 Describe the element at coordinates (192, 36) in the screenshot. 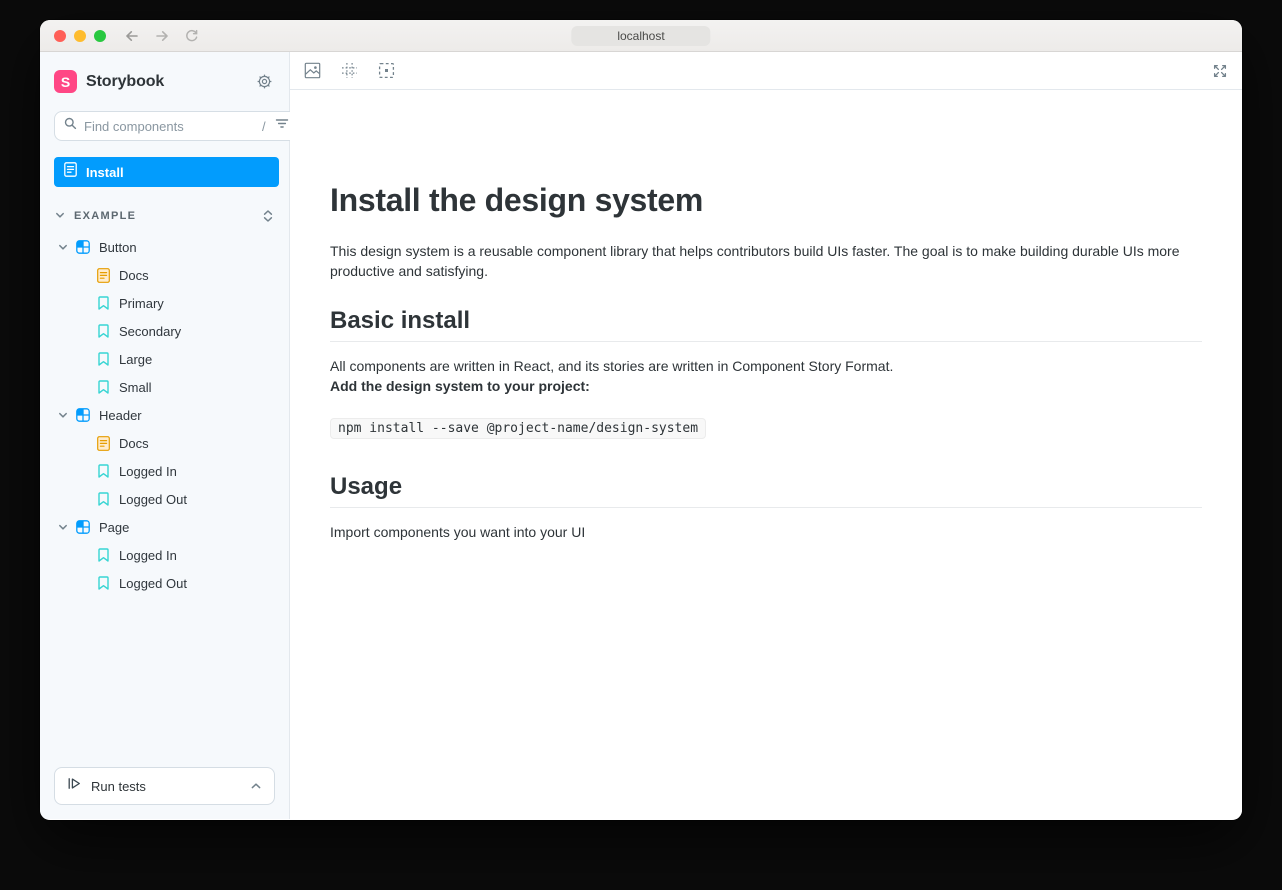

I see `reload-icon` at that location.